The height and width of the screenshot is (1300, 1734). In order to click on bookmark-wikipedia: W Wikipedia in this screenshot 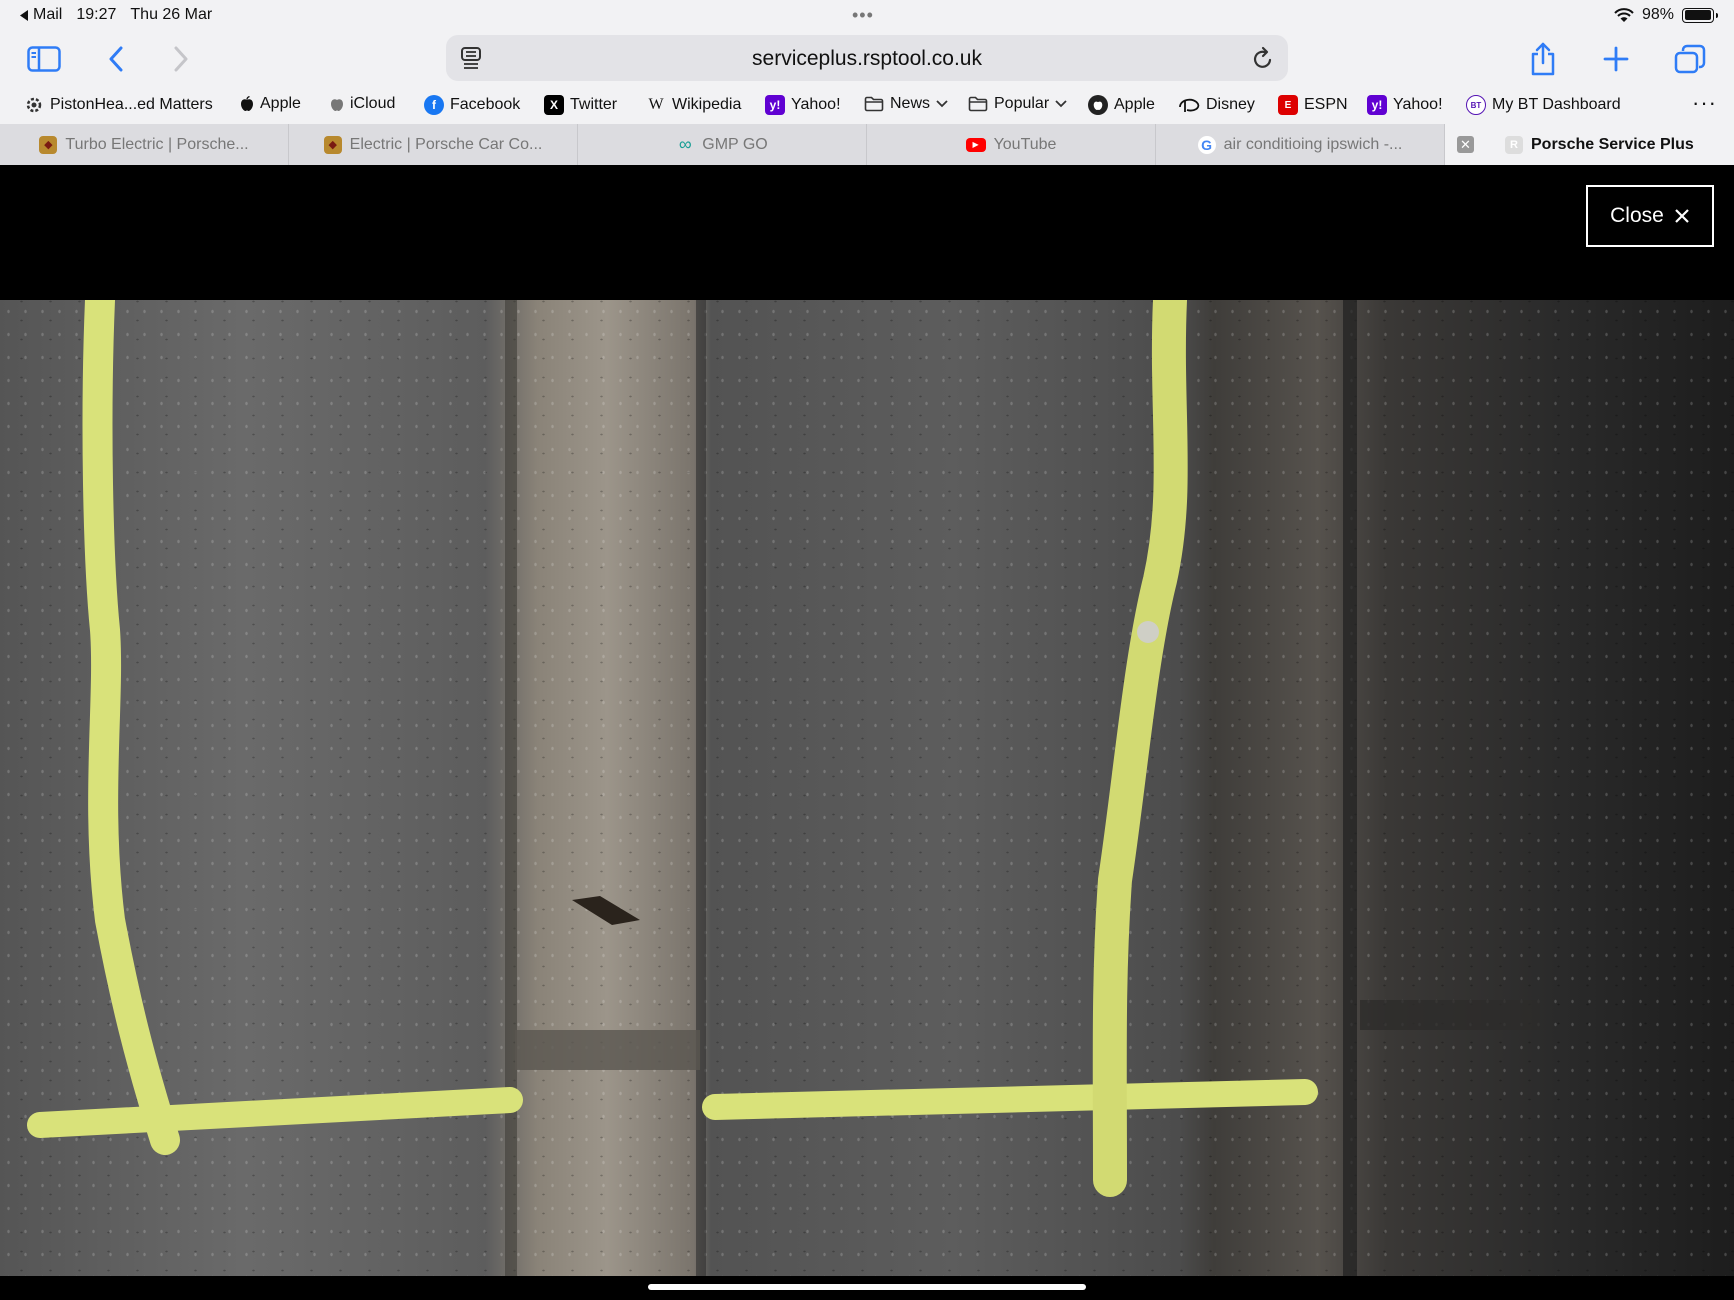, I will do `click(693, 105)`.